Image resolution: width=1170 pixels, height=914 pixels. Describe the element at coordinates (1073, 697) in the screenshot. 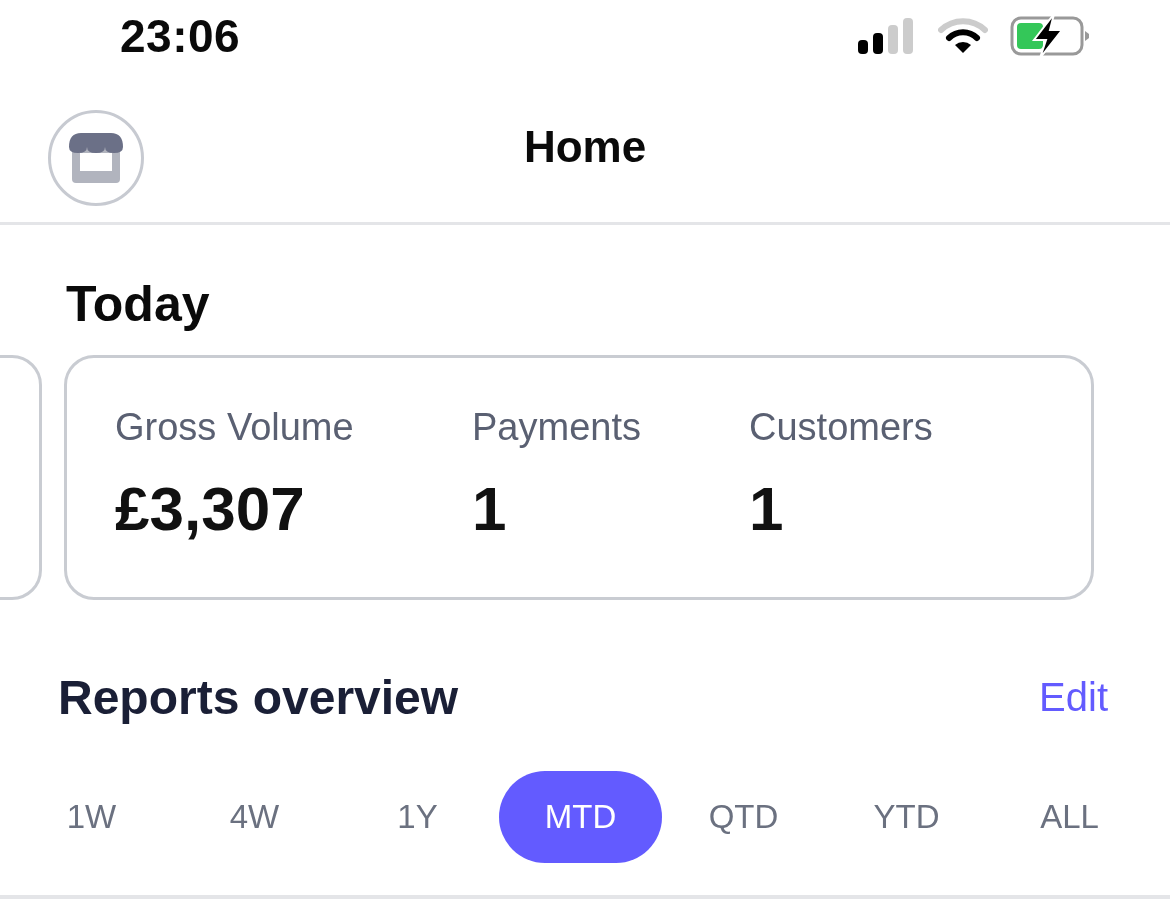

I see `edit-link: Edit` at that location.